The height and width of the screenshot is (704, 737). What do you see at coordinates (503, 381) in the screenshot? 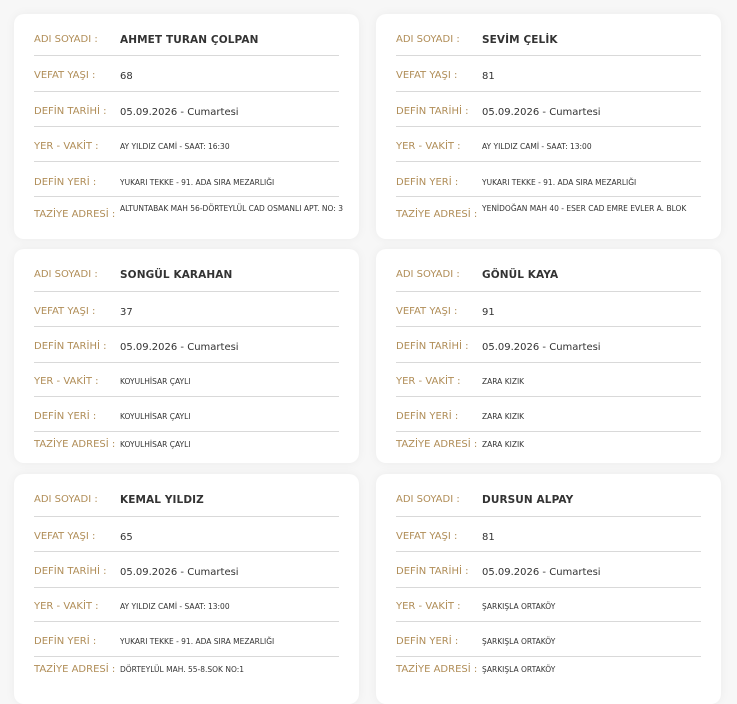
I see `place-time-value: ZARA KIZIK` at bounding box center [503, 381].